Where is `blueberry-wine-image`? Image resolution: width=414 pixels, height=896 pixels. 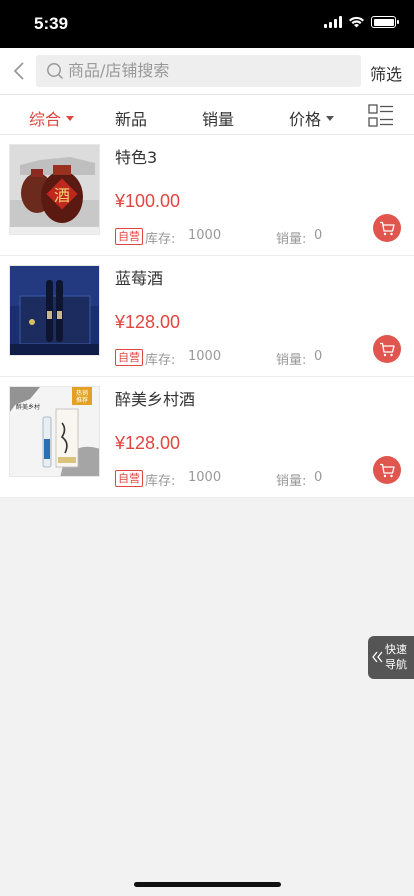
blueberry-wine-image is located at coordinates (54, 310).